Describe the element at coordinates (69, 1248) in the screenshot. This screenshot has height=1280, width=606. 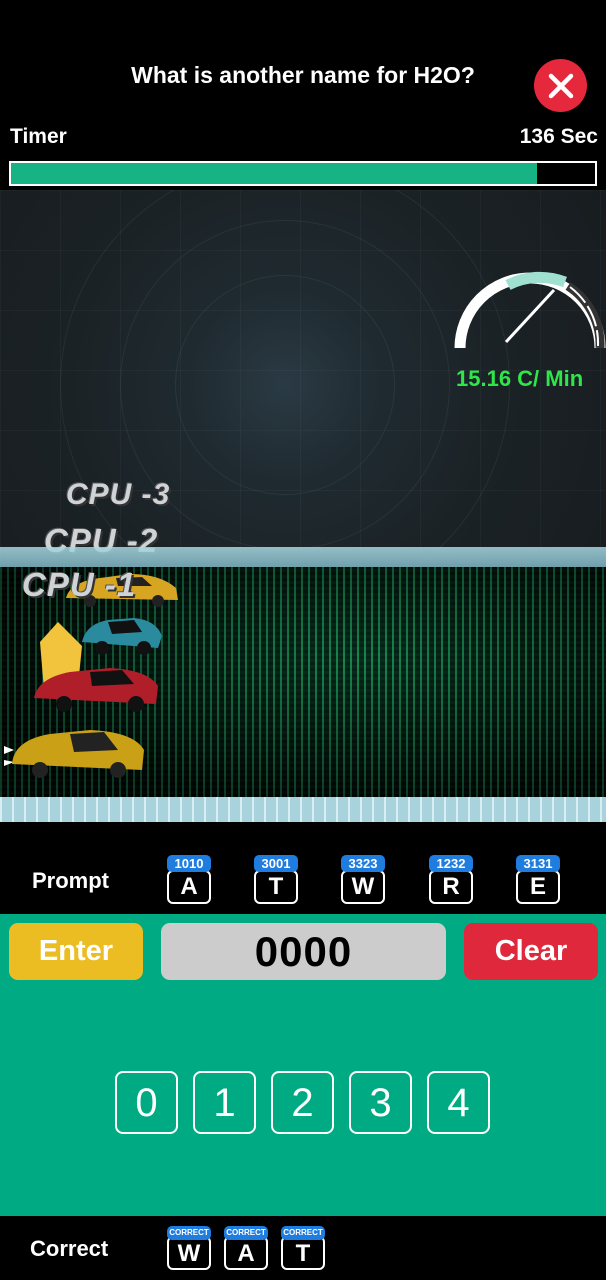
I see `correct-label: Correct` at that location.